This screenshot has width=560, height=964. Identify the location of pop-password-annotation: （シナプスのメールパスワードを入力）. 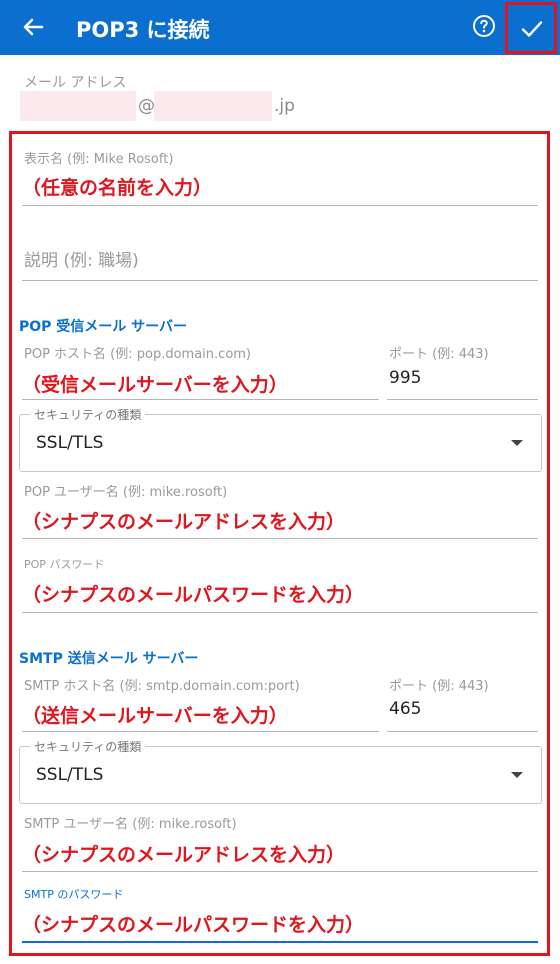
(193, 593).